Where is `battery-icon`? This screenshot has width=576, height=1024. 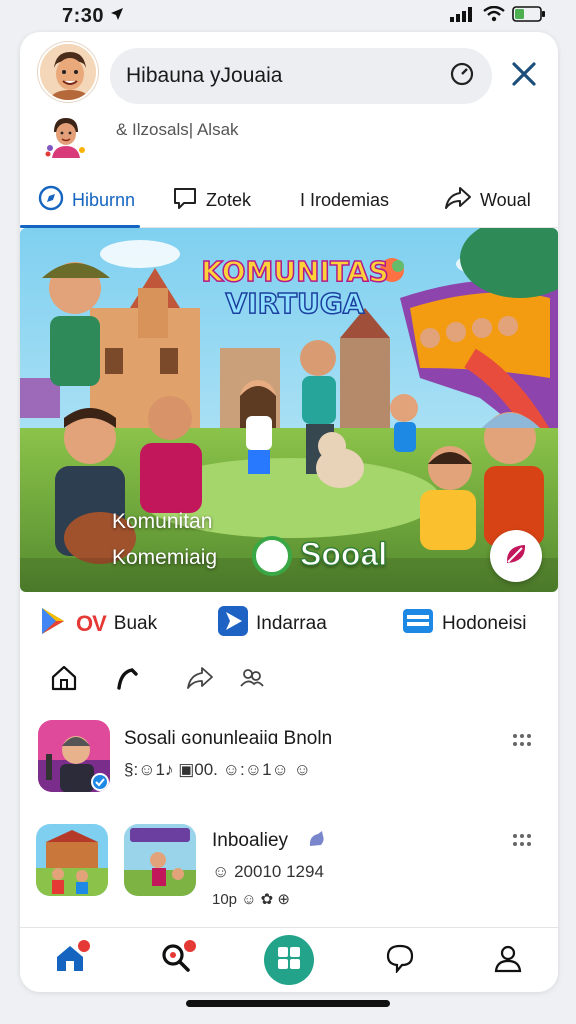 battery-icon is located at coordinates (529, 16).